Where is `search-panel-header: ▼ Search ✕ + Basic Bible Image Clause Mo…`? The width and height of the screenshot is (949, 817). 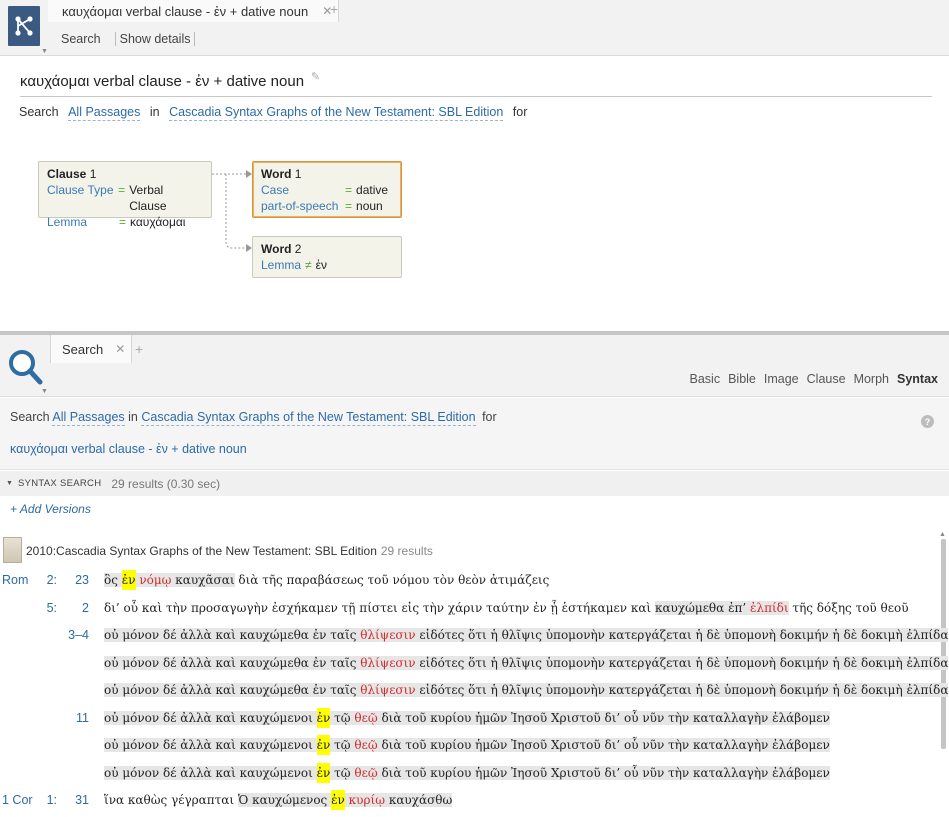 search-panel-header: ▼ Search ✕ + Basic Bible Image Clause Mo… is located at coordinates (474, 366).